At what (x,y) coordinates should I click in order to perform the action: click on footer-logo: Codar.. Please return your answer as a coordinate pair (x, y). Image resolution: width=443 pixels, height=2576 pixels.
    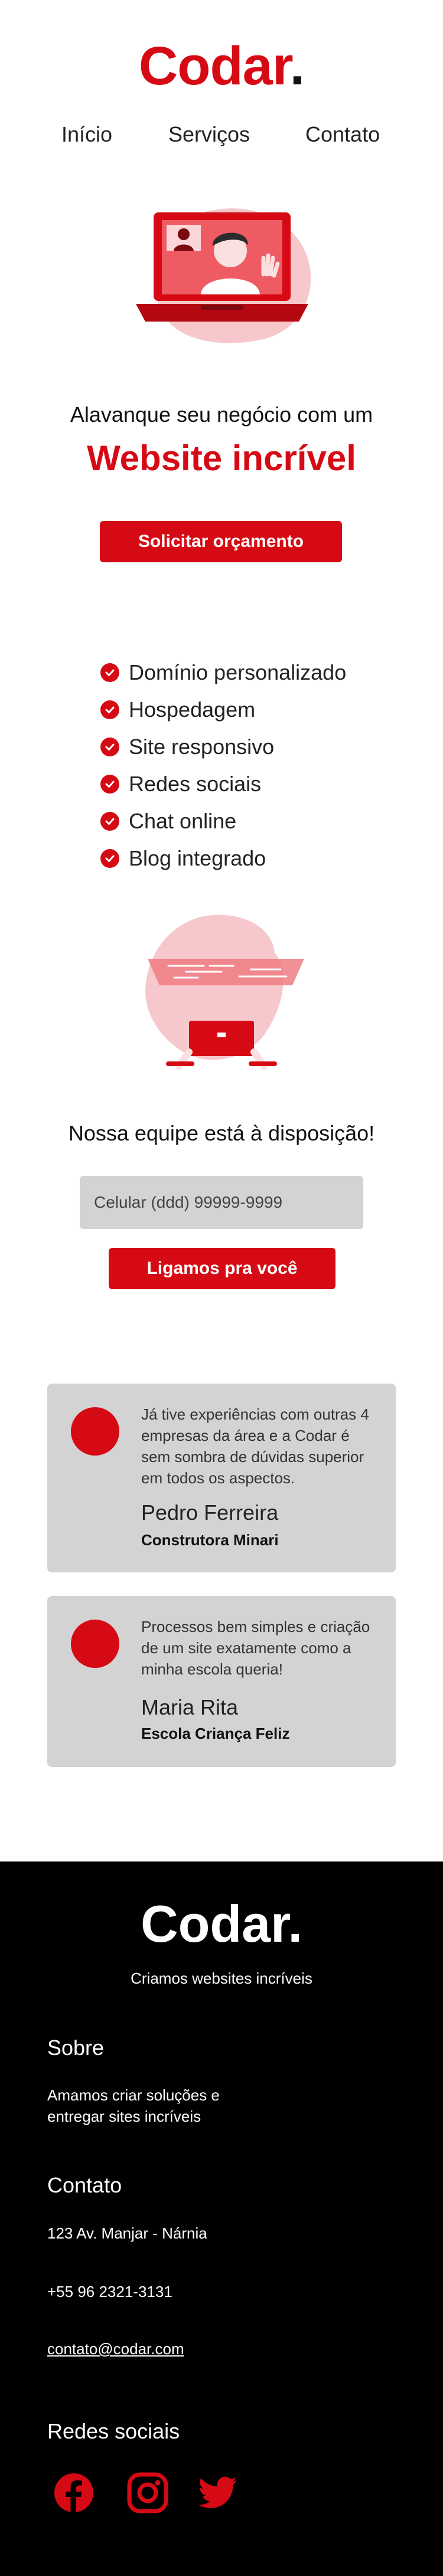
    Looking at the image, I should click on (221, 1924).